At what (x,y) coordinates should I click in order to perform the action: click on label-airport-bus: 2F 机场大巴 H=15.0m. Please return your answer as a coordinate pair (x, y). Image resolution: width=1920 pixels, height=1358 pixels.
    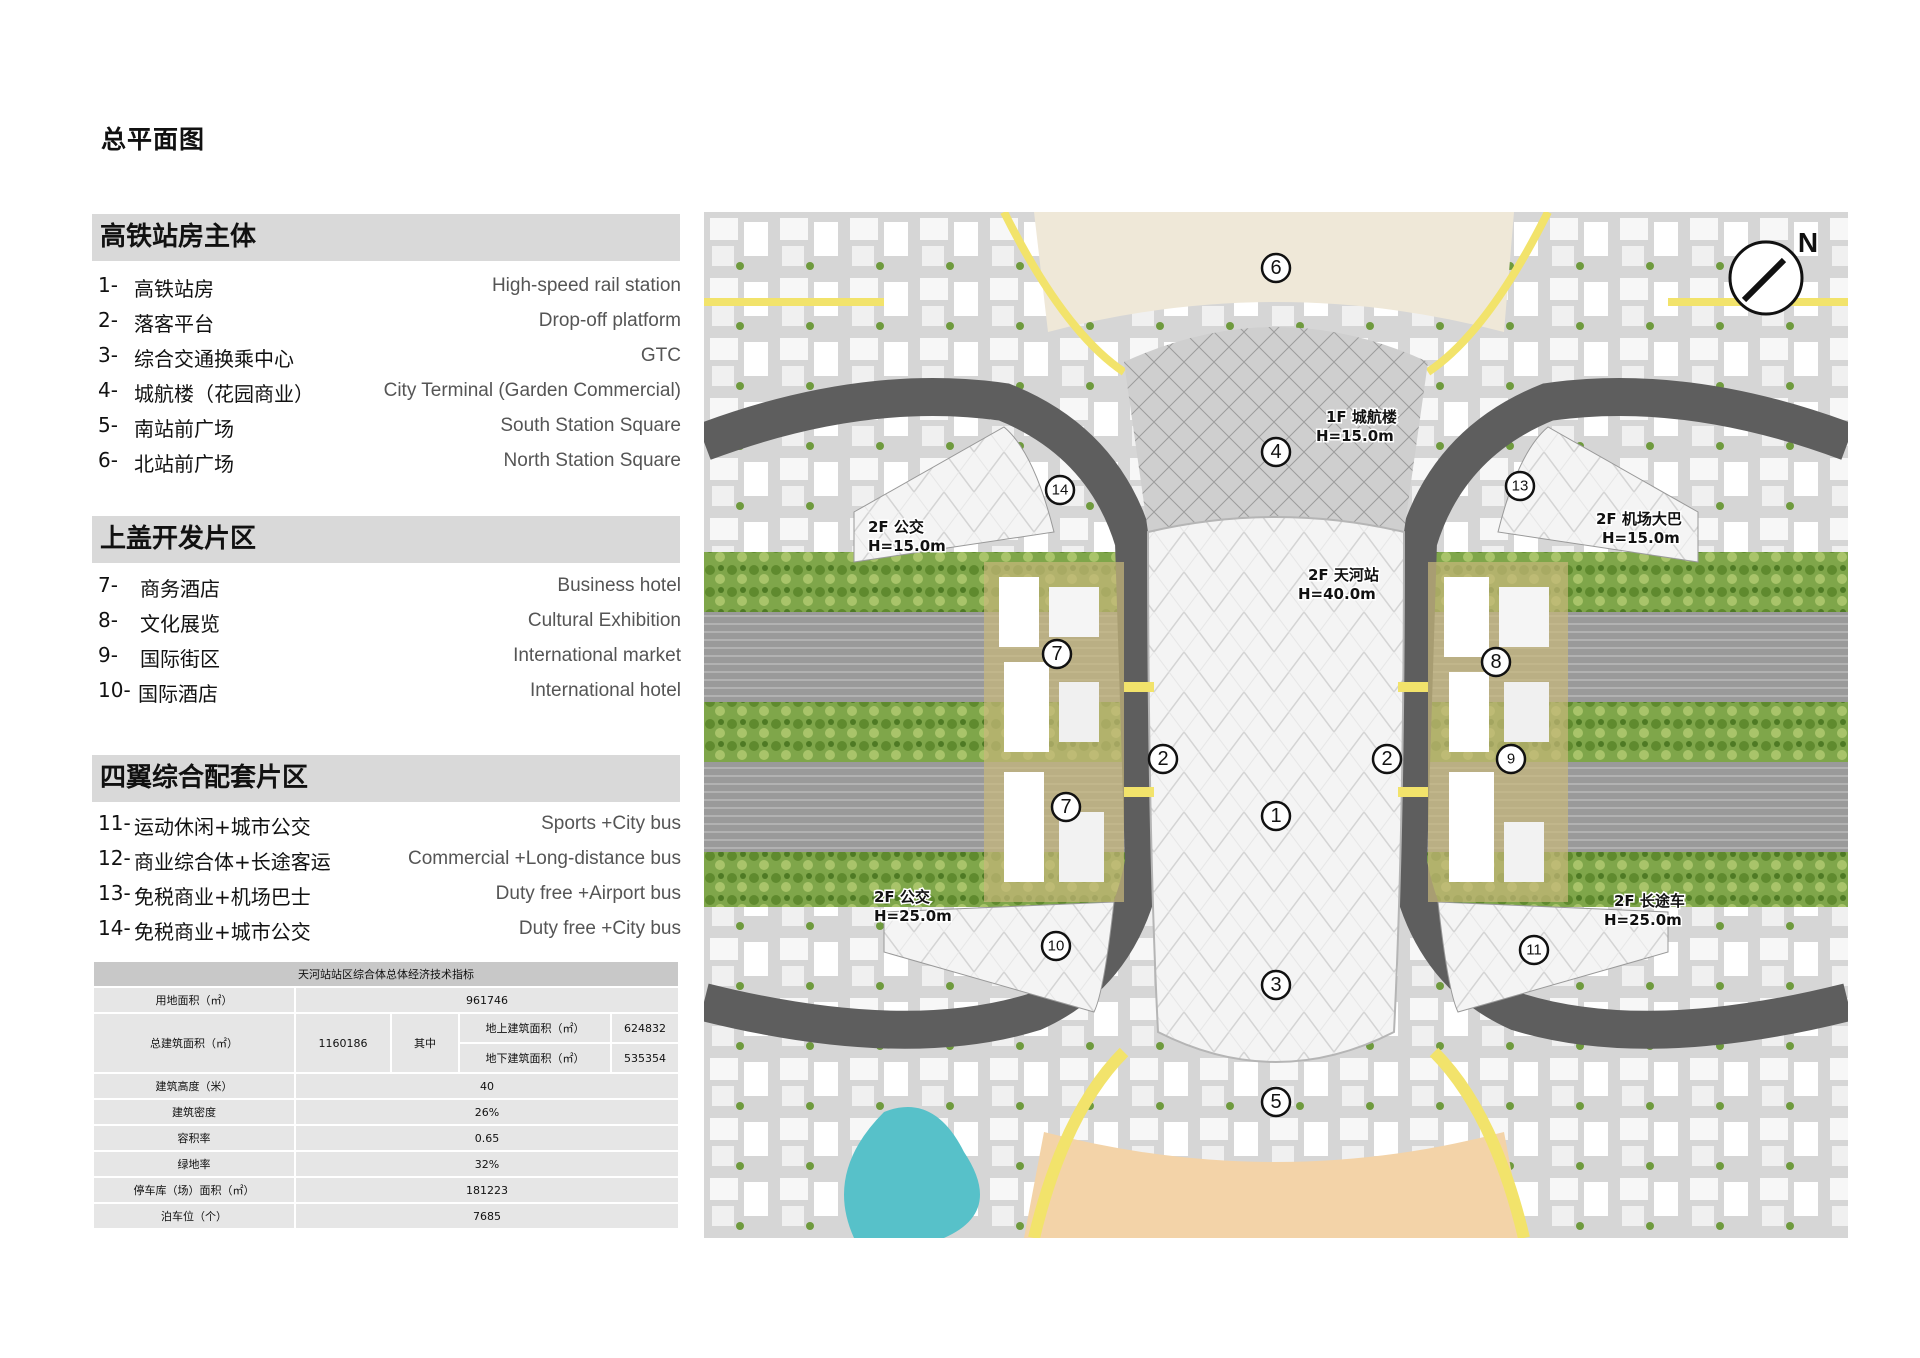
    Looking at the image, I should click on (1639, 528).